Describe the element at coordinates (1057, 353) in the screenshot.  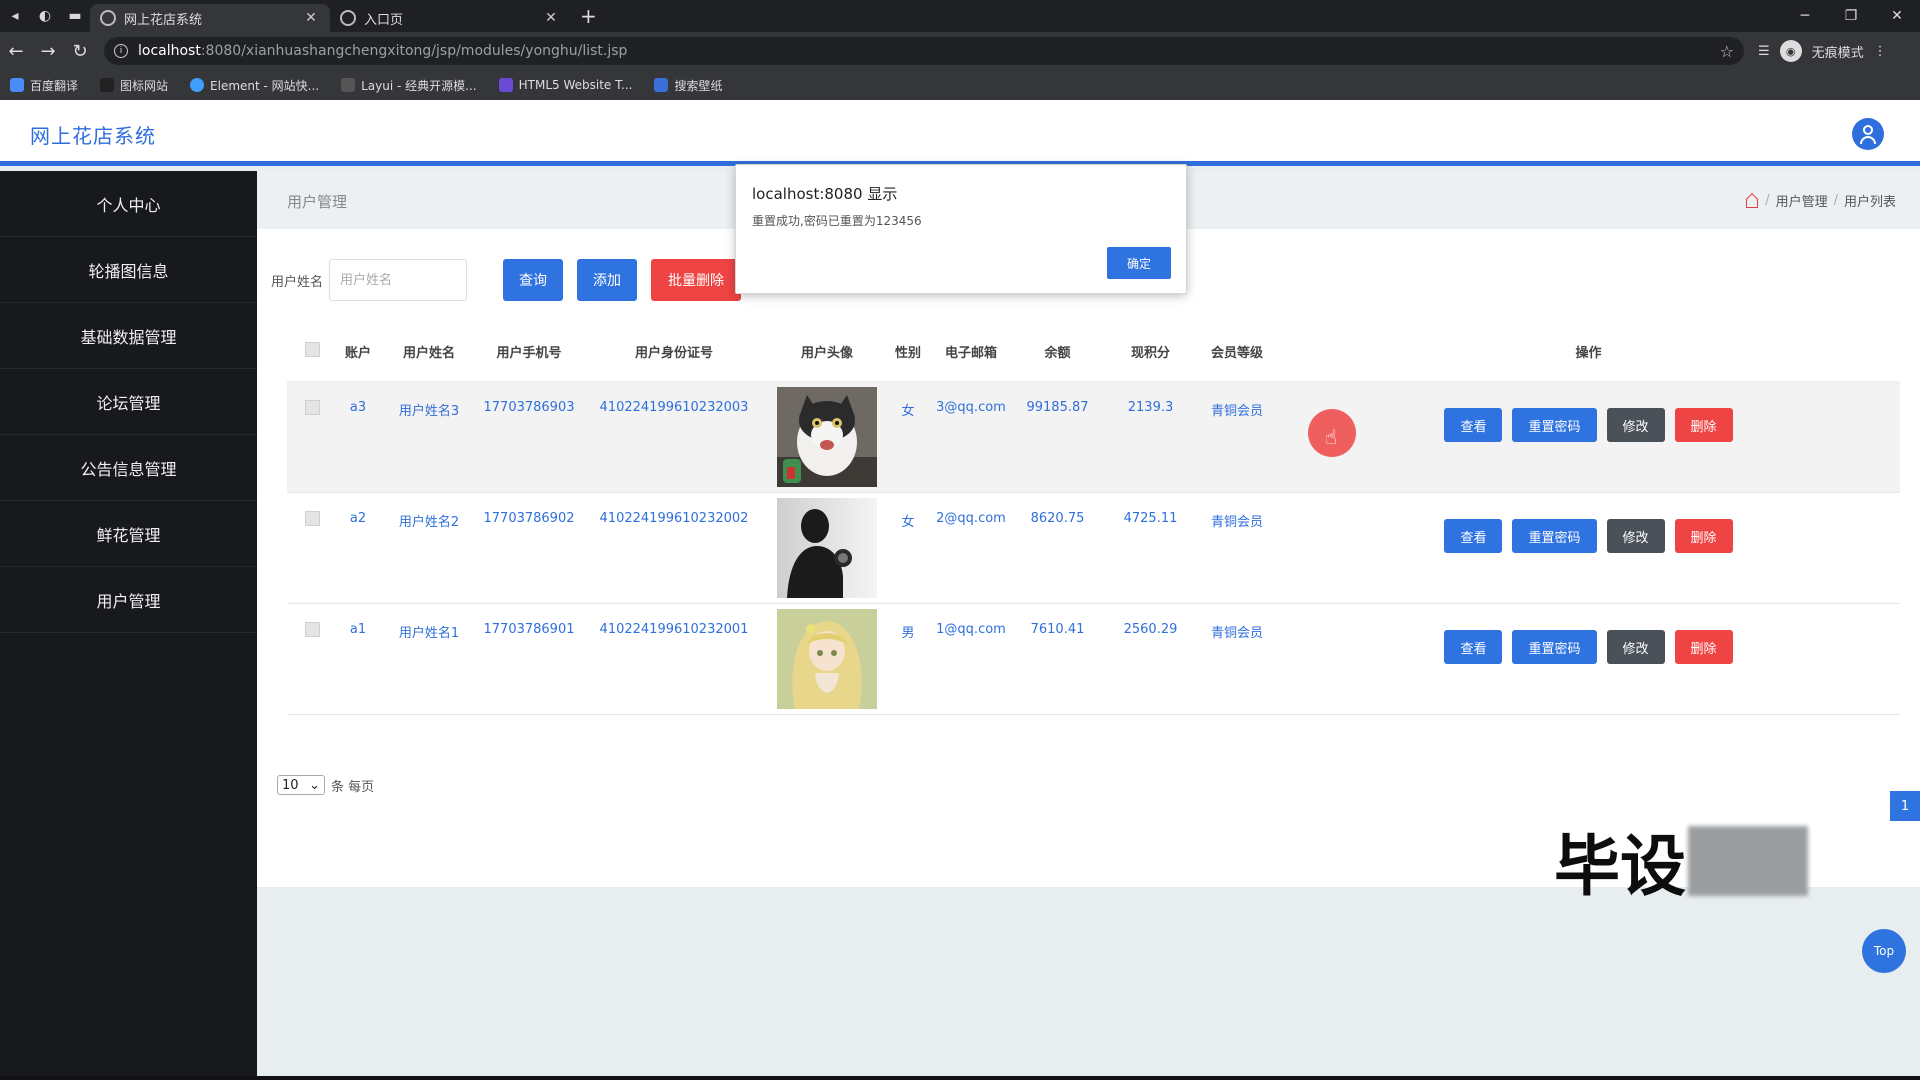
I see `column-header: 余额` at that location.